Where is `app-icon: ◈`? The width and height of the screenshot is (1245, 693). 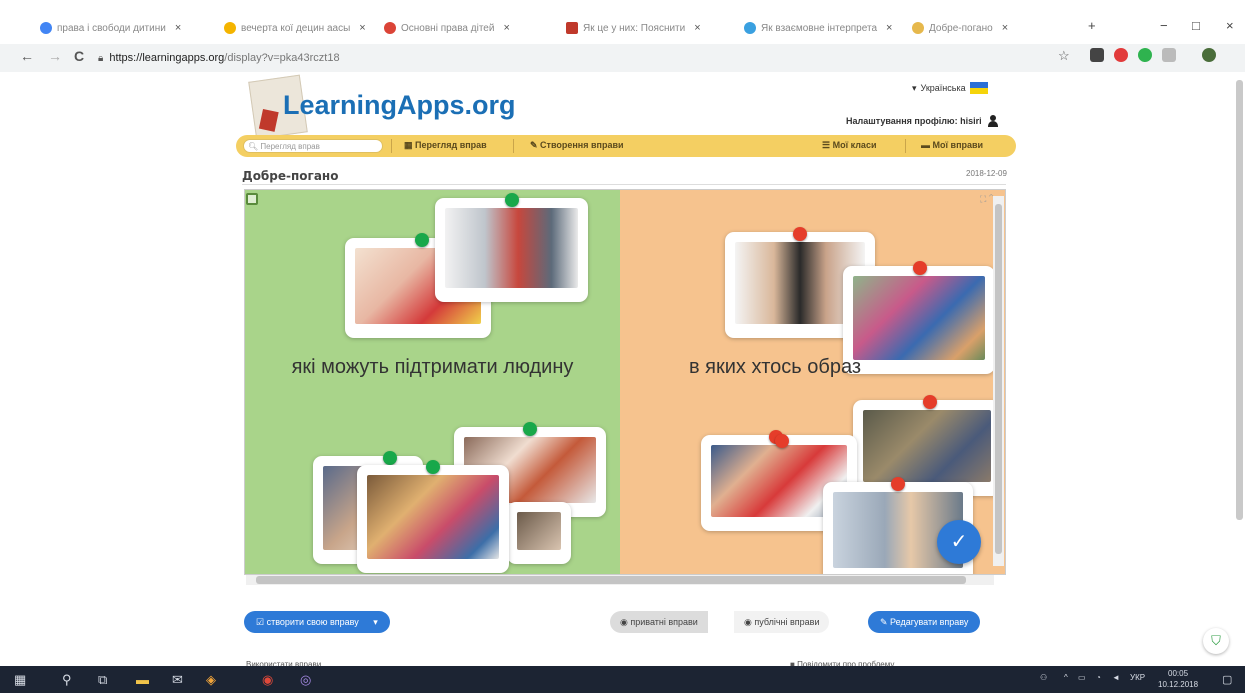
app-icon: ◈ is located at coordinates (211, 680).